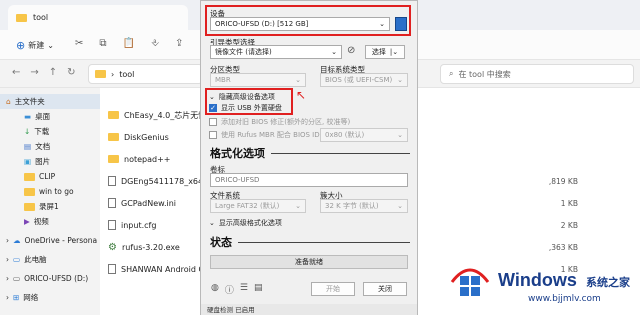 This screenshot has width=640, height=315. I want to click on desktop-icon: ▬, so click(28, 116).